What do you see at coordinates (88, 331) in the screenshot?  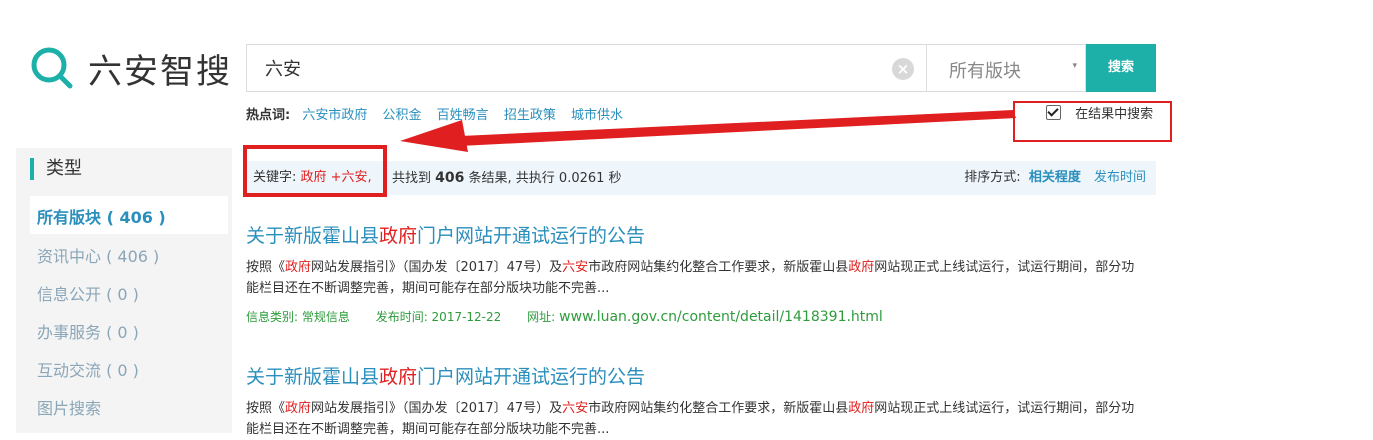 I see `sidebar-item-services: 办事服务 ( 0 )` at bounding box center [88, 331].